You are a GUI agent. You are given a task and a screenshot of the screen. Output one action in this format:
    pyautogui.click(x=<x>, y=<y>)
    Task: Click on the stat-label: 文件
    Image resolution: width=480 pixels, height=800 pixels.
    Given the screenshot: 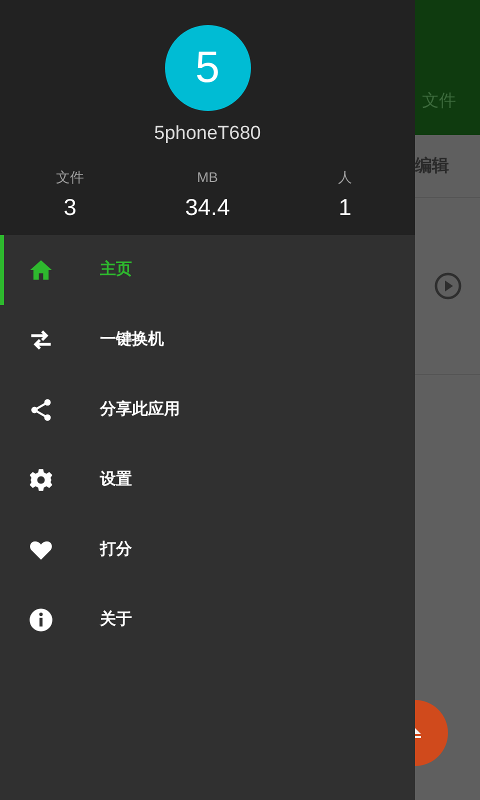 What is the action you would take?
    pyautogui.click(x=70, y=177)
    